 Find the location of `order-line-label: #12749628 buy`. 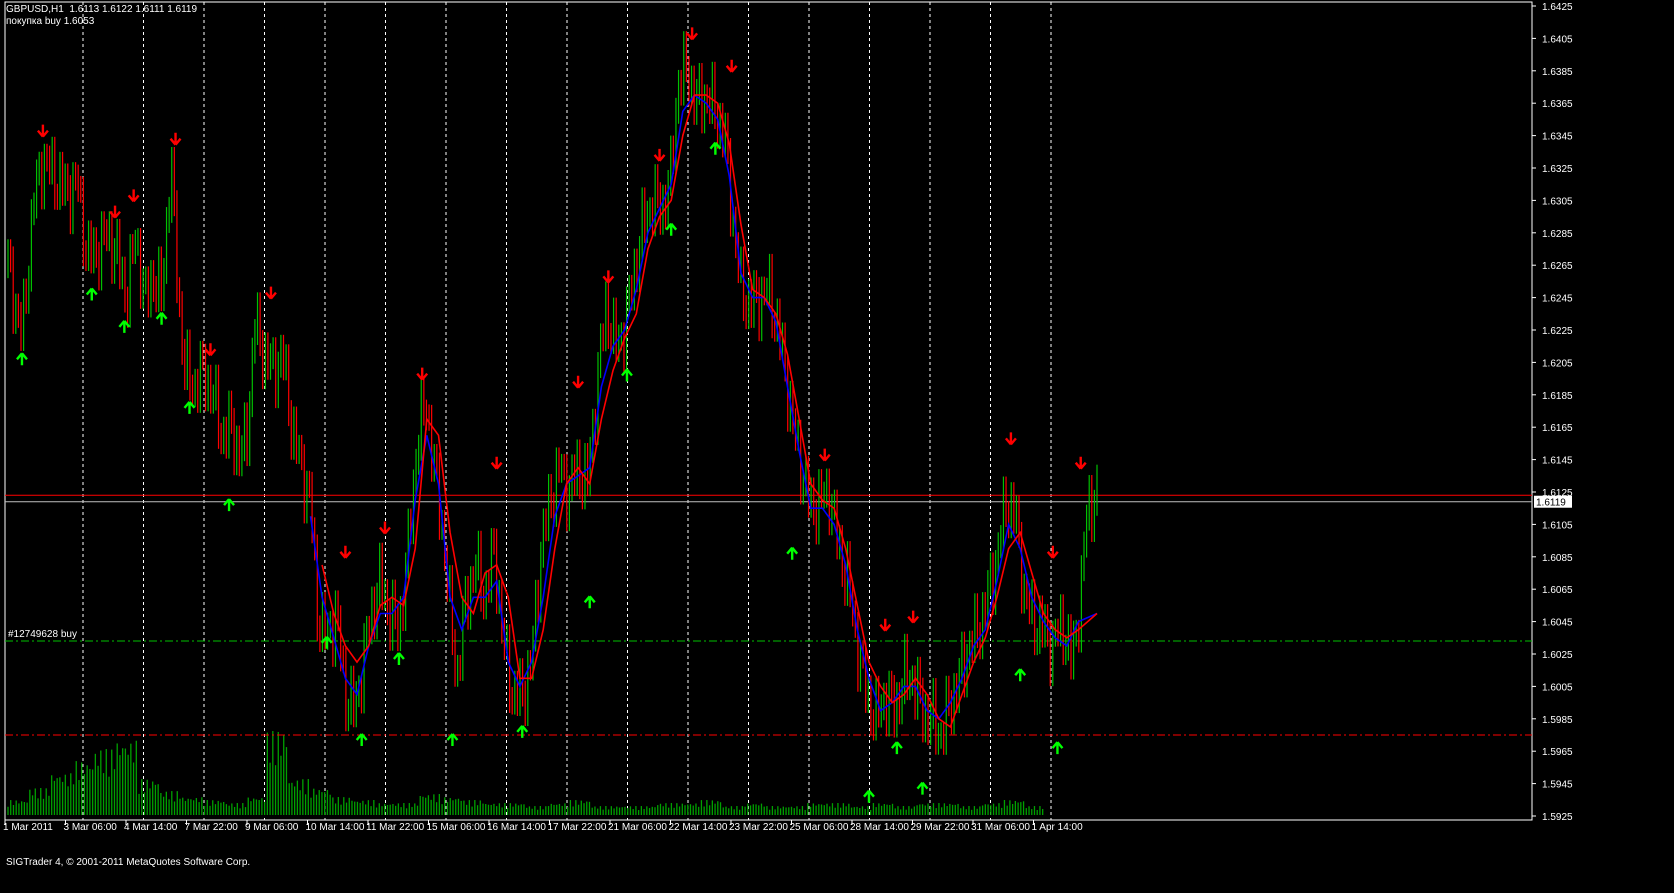

order-line-label: #12749628 buy is located at coordinates (42, 635).